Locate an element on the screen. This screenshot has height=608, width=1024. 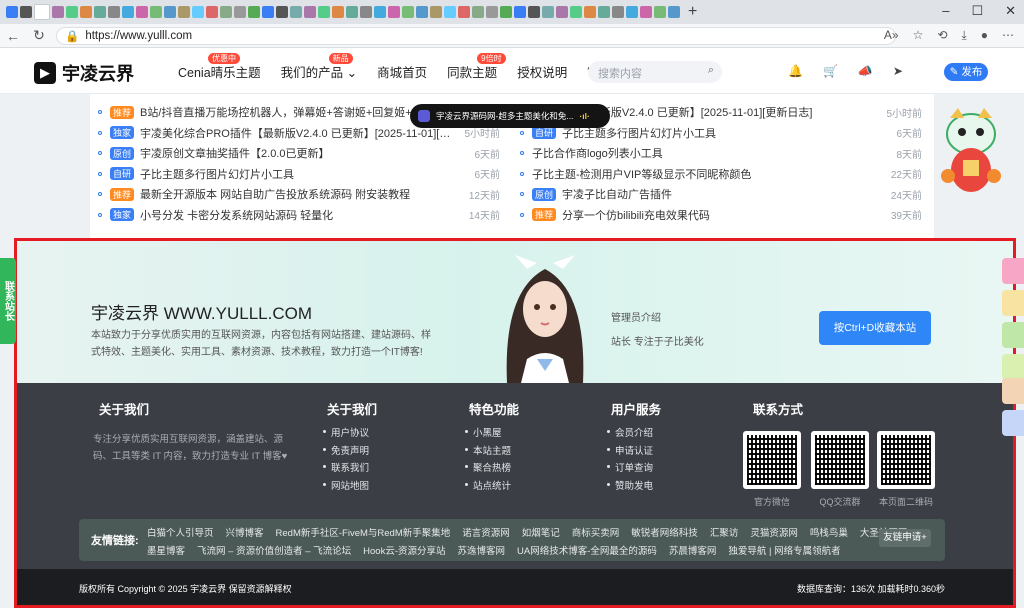
admin-title: 管理员介绍 is located at coordinates (636, 316).